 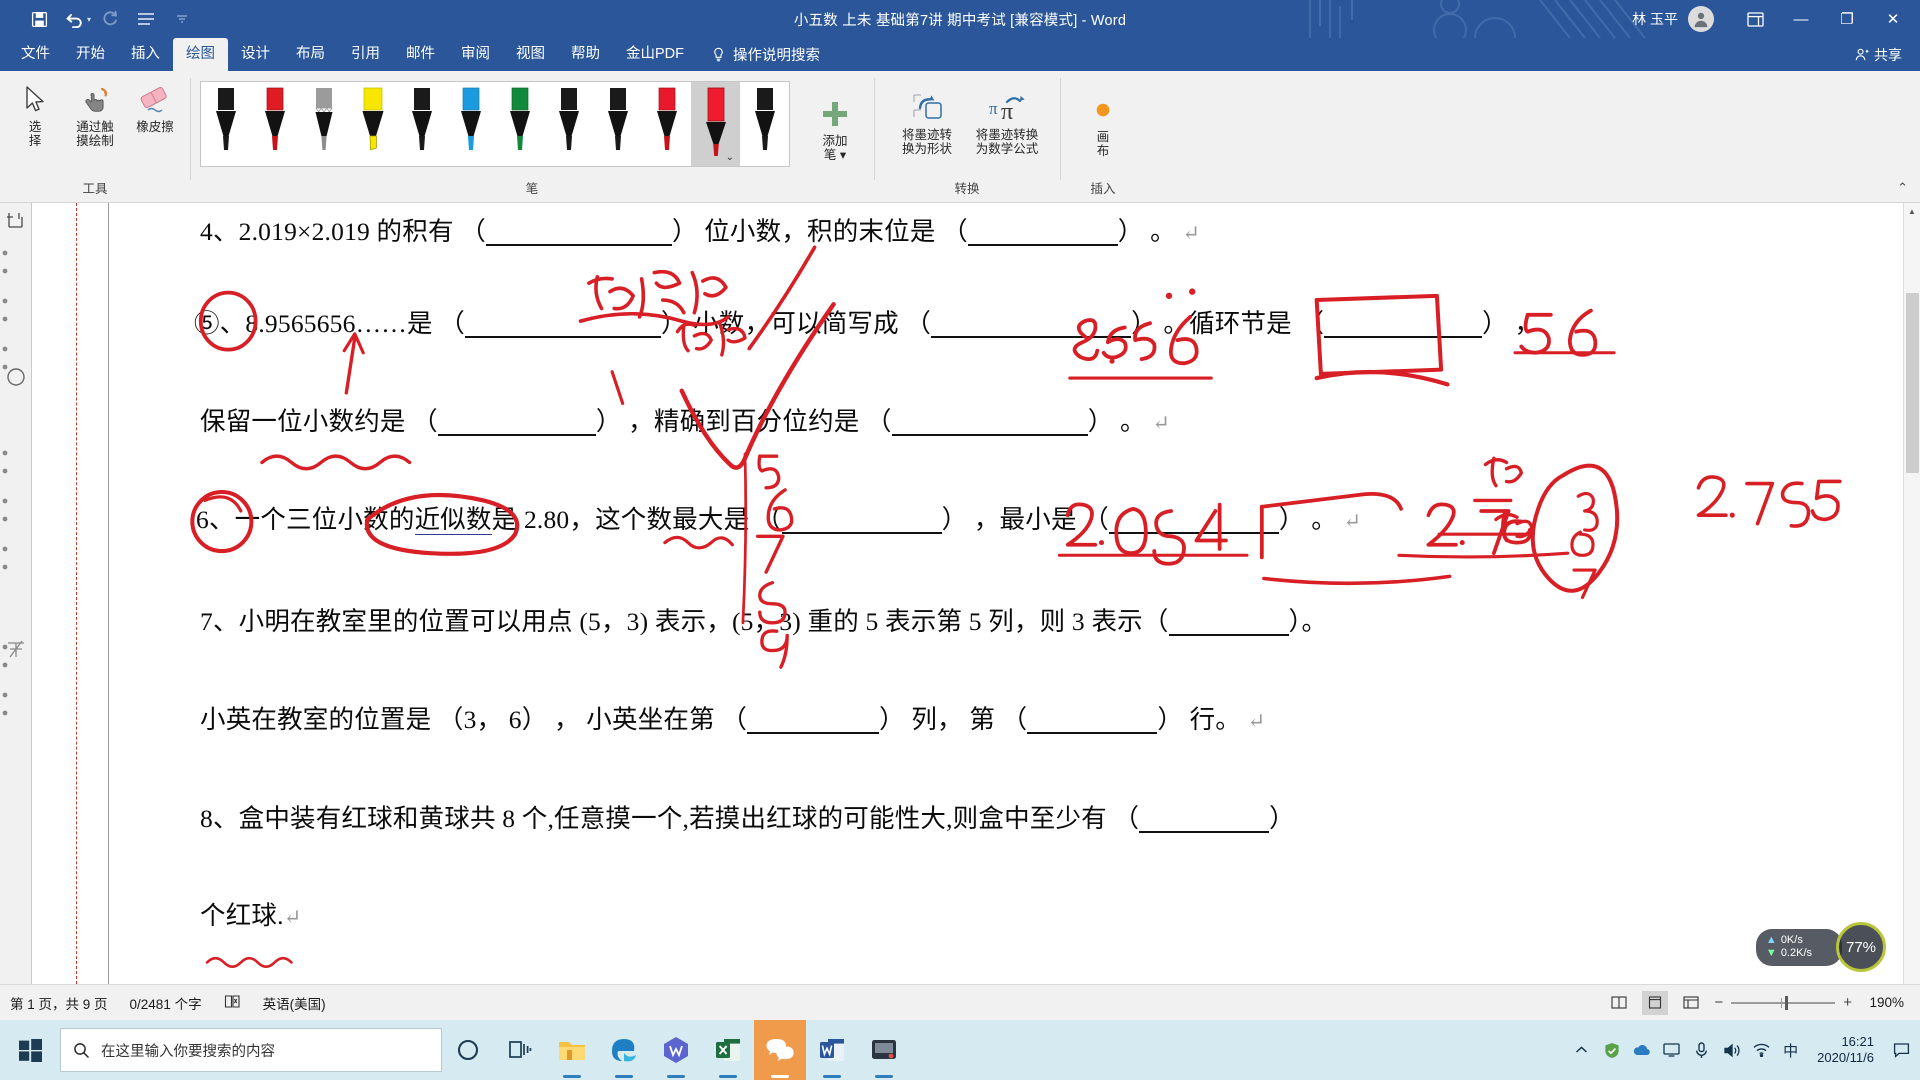 What do you see at coordinates (35, 100) in the screenshot?
I see `cursor-arrow-icon` at bounding box center [35, 100].